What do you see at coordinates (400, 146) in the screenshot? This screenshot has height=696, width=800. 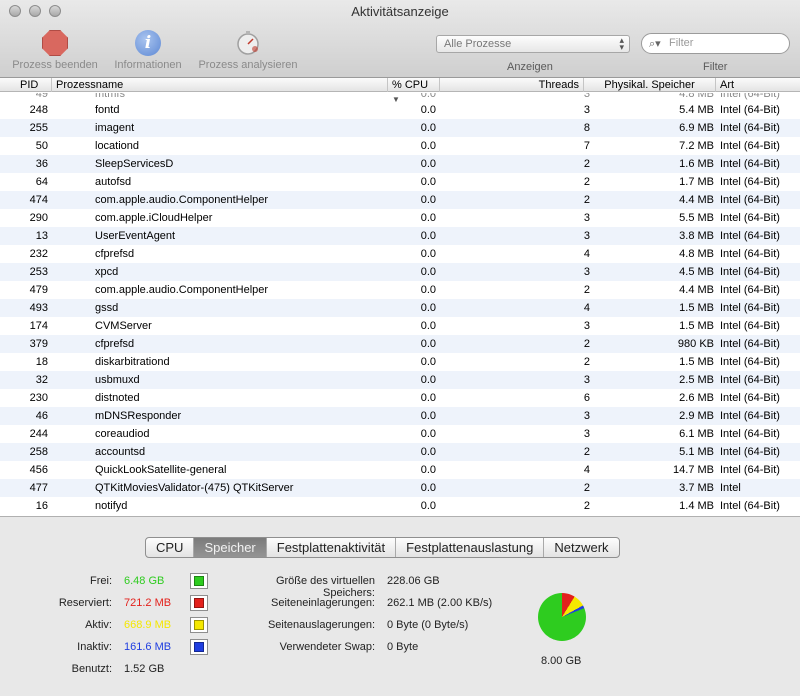 I see `table-row: 50 locationd 0.0 7 7.2 MB Intel (64-Bit)` at bounding box center [400, 146].